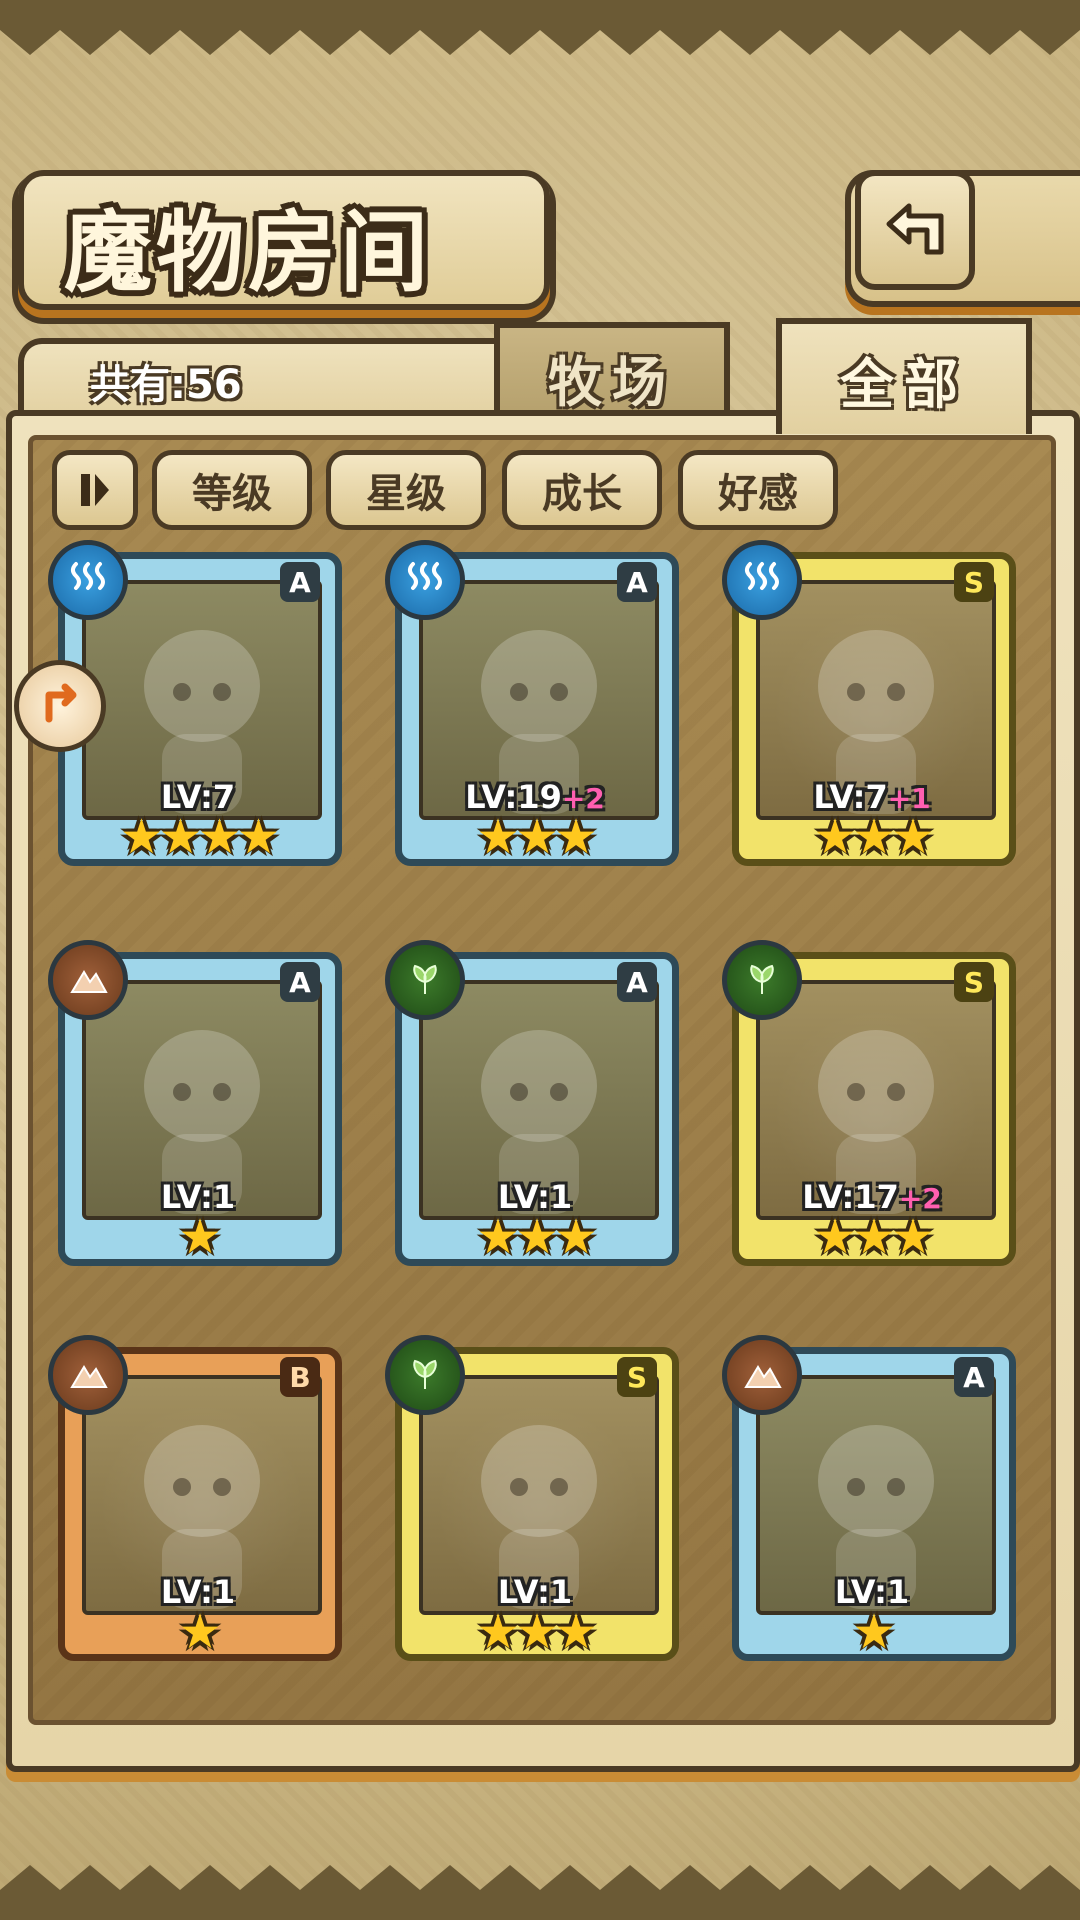 The image size is (1080, 1920). What do you see at coordinates (872, 705) in the screenshot?
I see `monster-card: S LV:7+1 ★★★` at bounding box center [872, 705].